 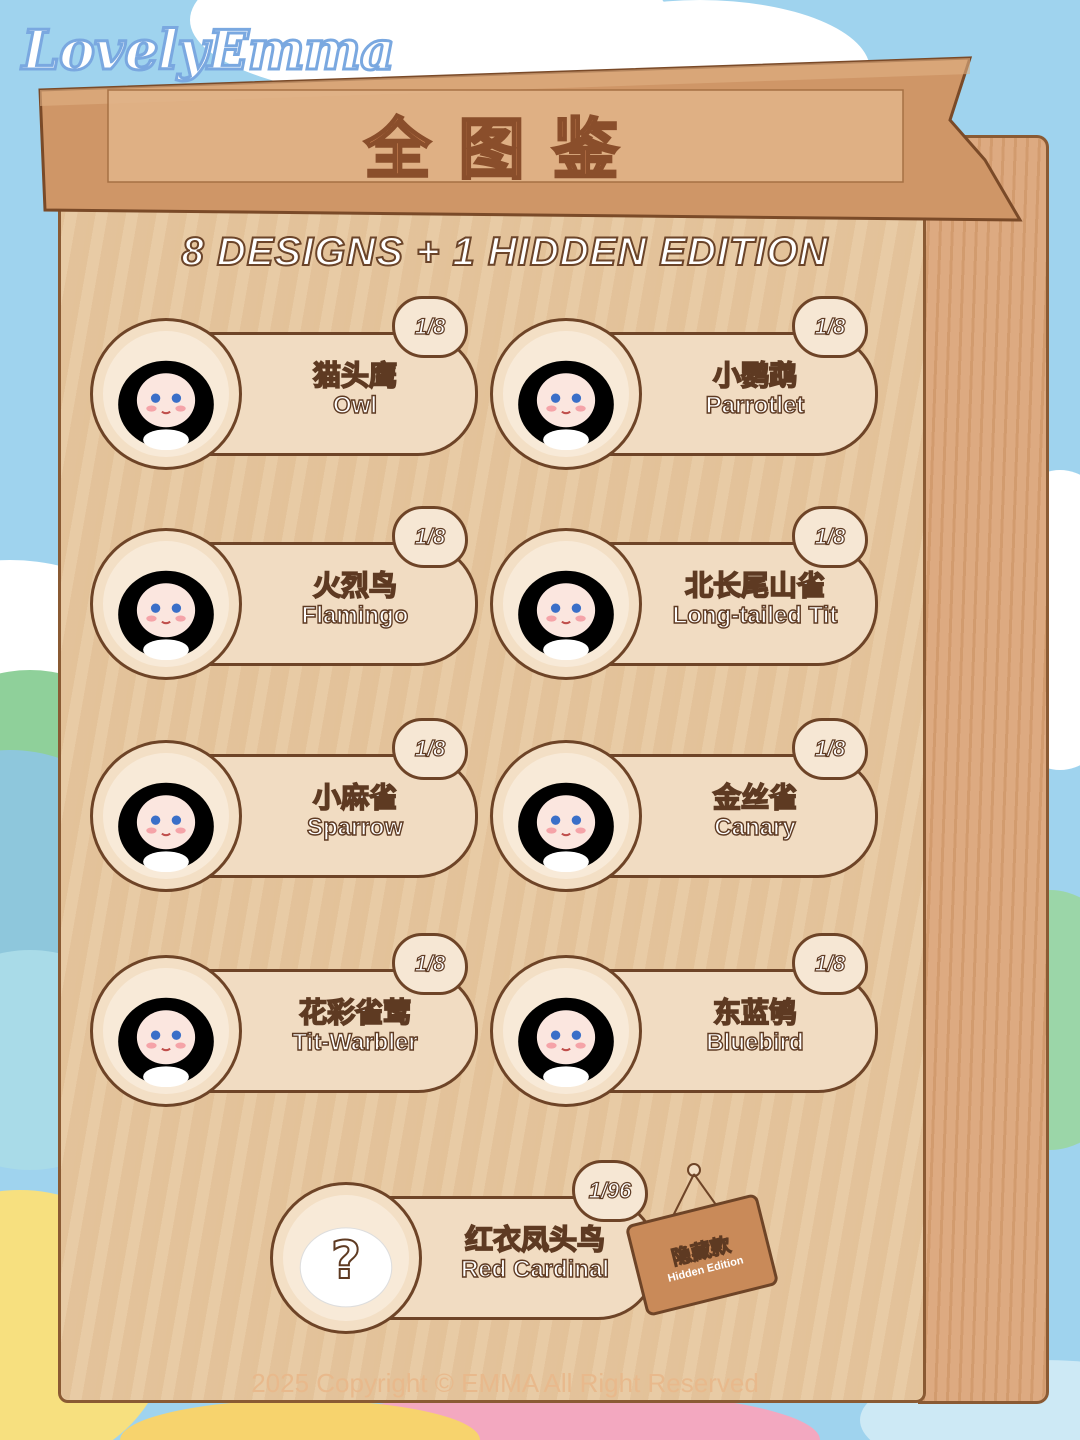 I want to click on mystery-mark: ?, so click(x=346, y=1261).